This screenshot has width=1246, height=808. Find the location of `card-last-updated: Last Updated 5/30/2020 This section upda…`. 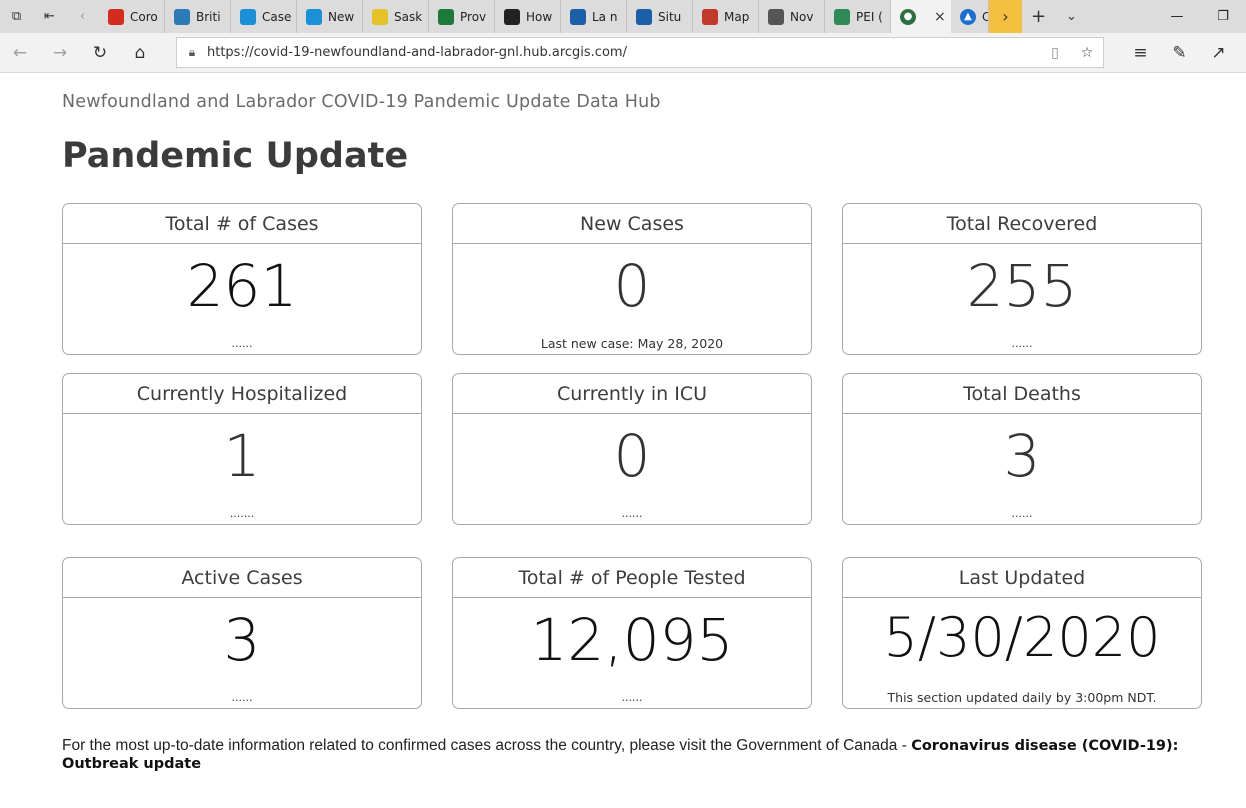

card-last-updated: Last Updated 5/30/2020 This section upda… is located at coordinates (1022, 633).